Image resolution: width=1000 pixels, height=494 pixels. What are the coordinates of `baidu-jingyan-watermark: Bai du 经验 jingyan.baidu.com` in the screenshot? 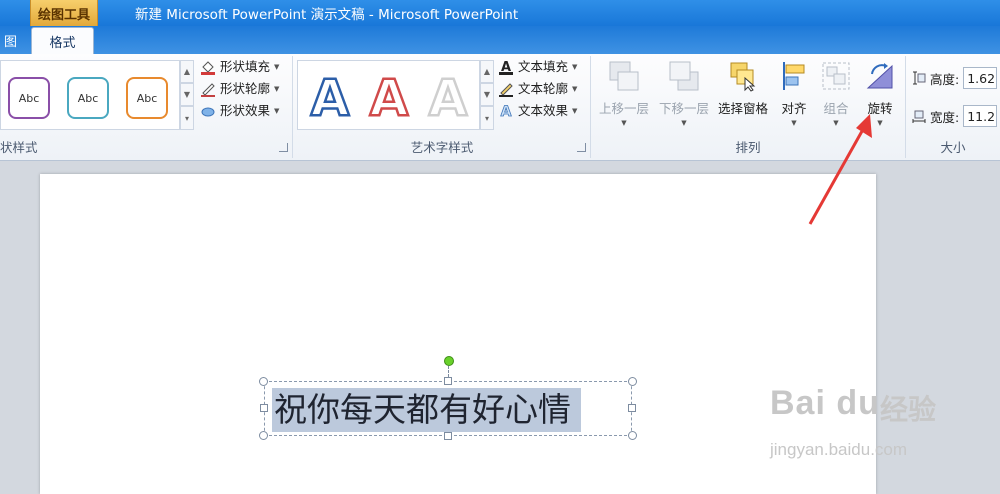 It's located at (870, 424).